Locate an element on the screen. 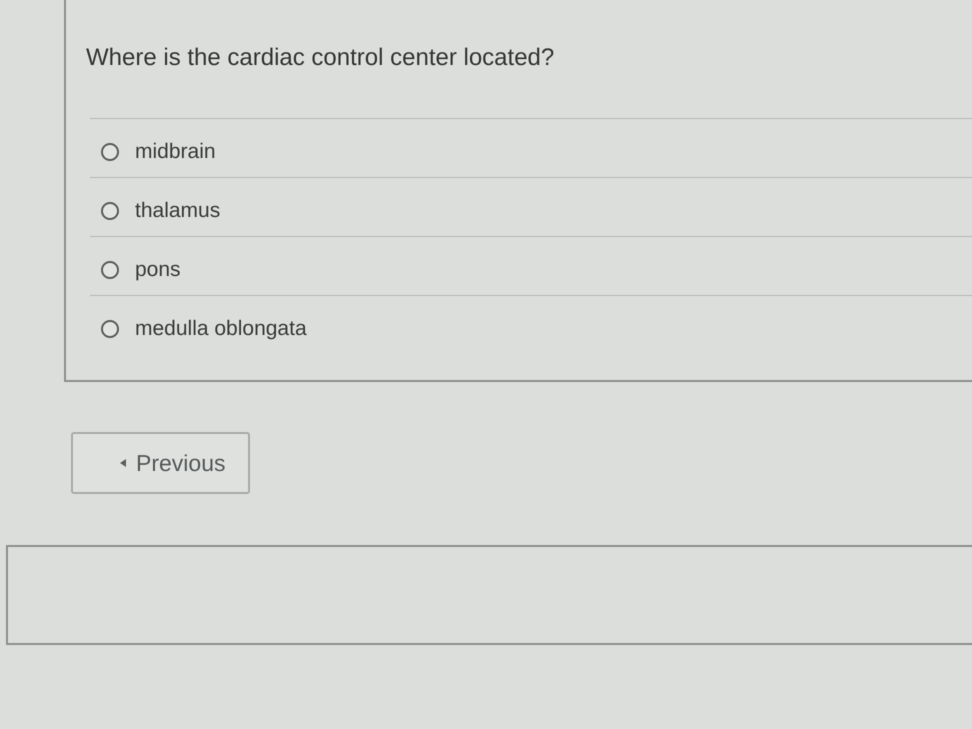 The height and width of the screenshot is (729, 972). option-label: thalamus is located at coordinates (177, 211).